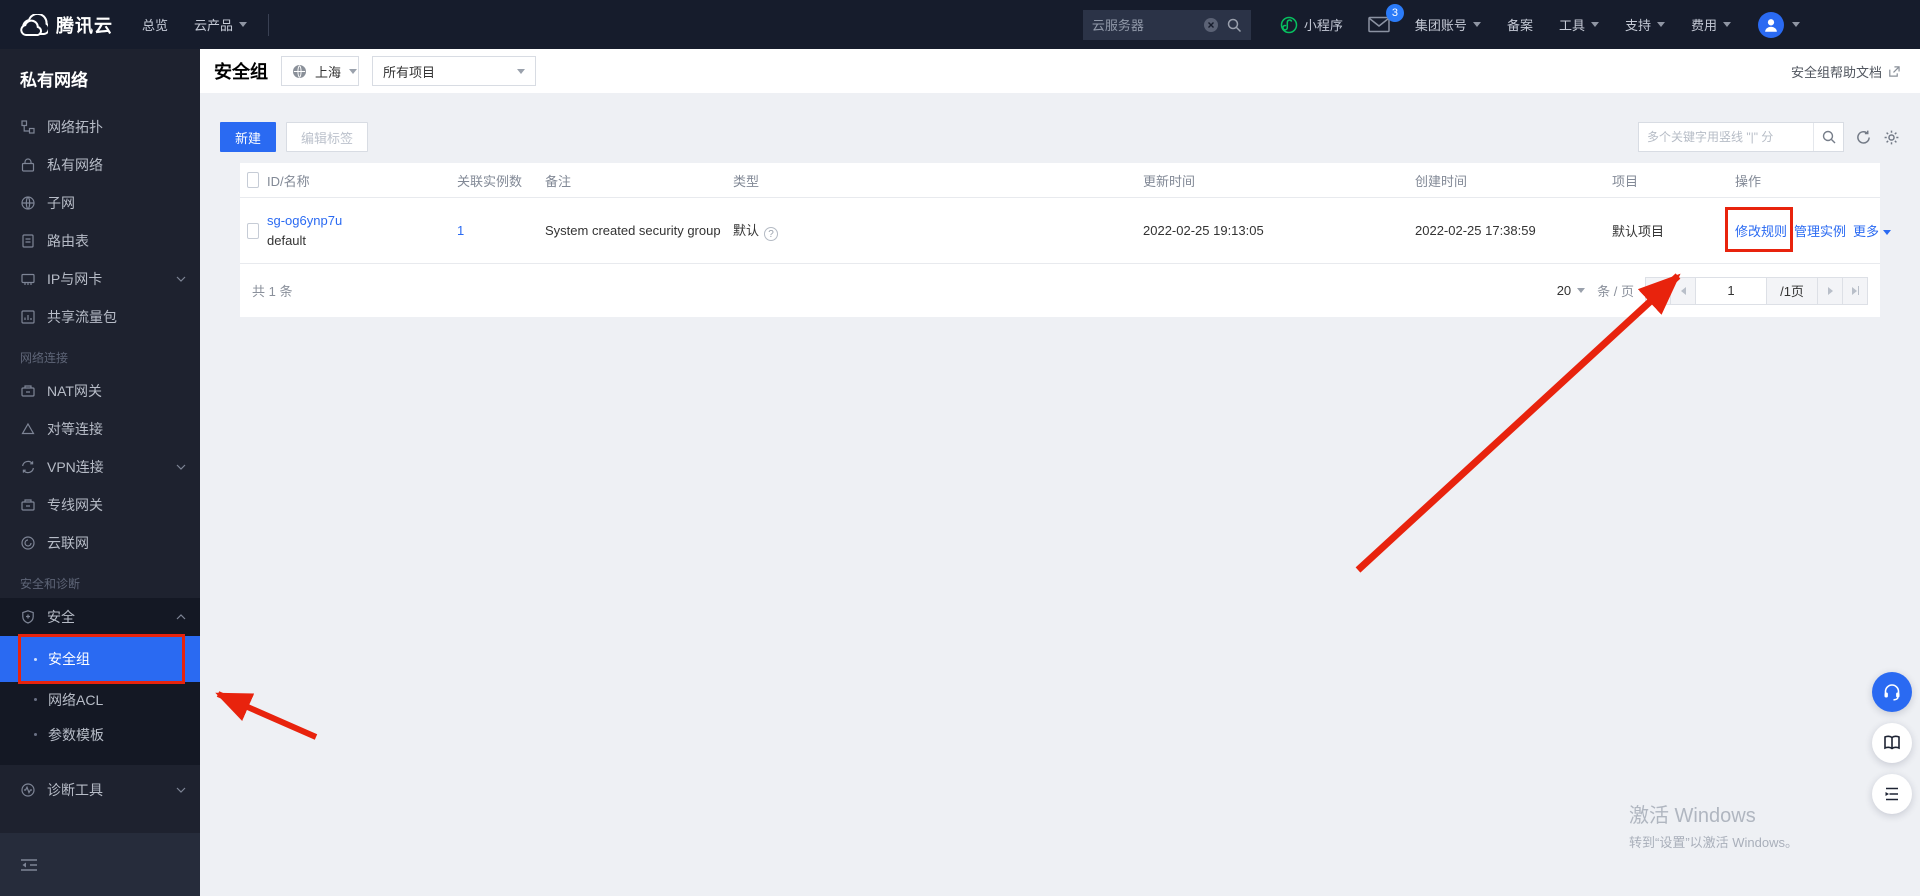 The height and width of the screenshot is (896, 1920). I want to click on table-filter-input, so click(1726, 137).